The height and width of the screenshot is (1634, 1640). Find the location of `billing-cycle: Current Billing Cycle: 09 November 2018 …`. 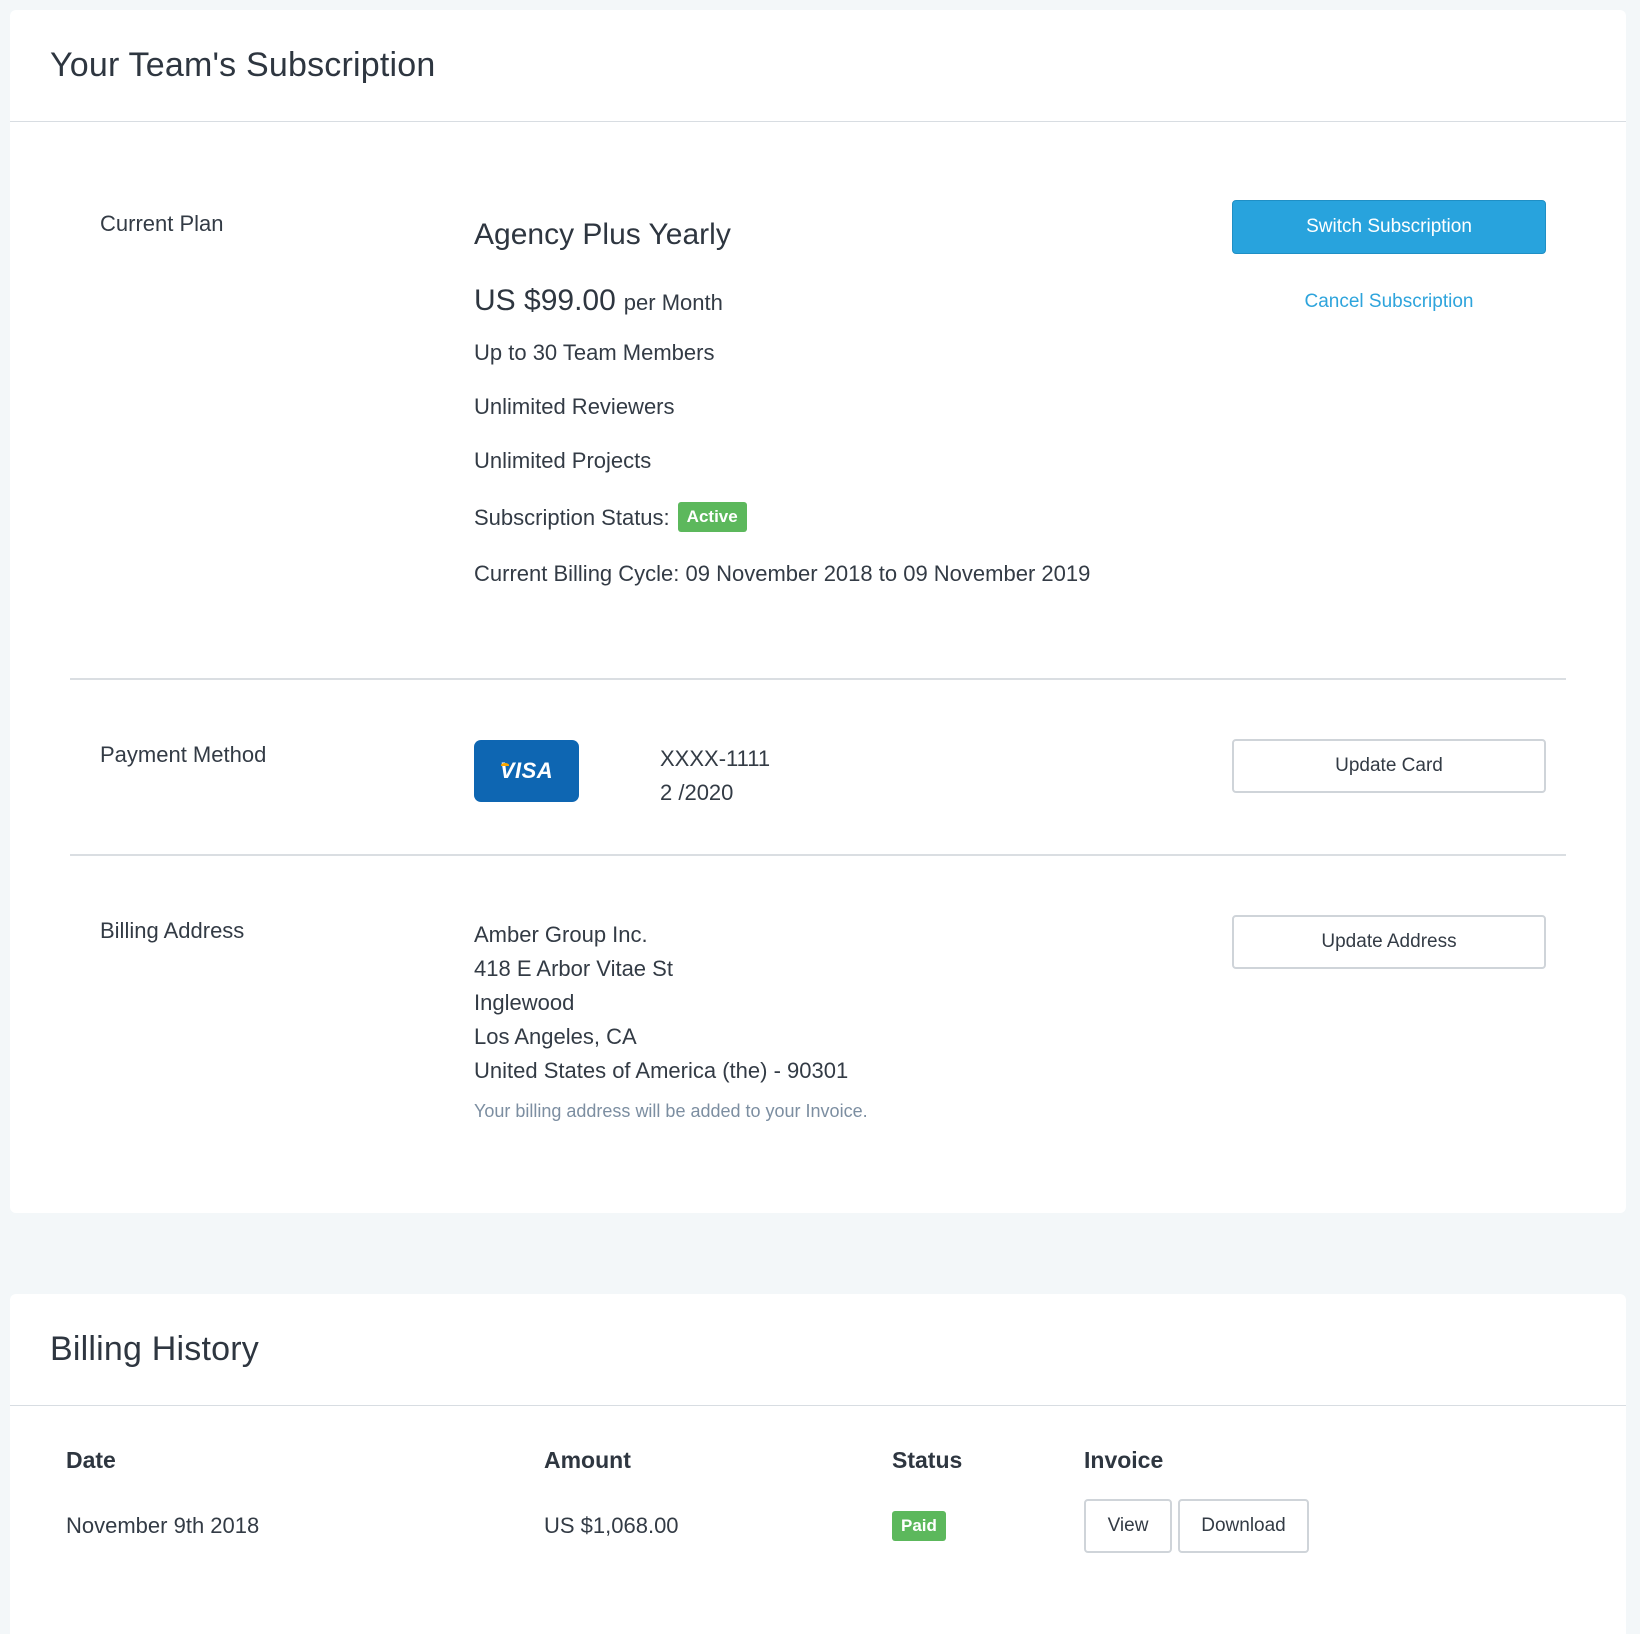

billing-cycle: Current Billing Cycle: 09 November 2018 … is located at coordinates (782, 573).